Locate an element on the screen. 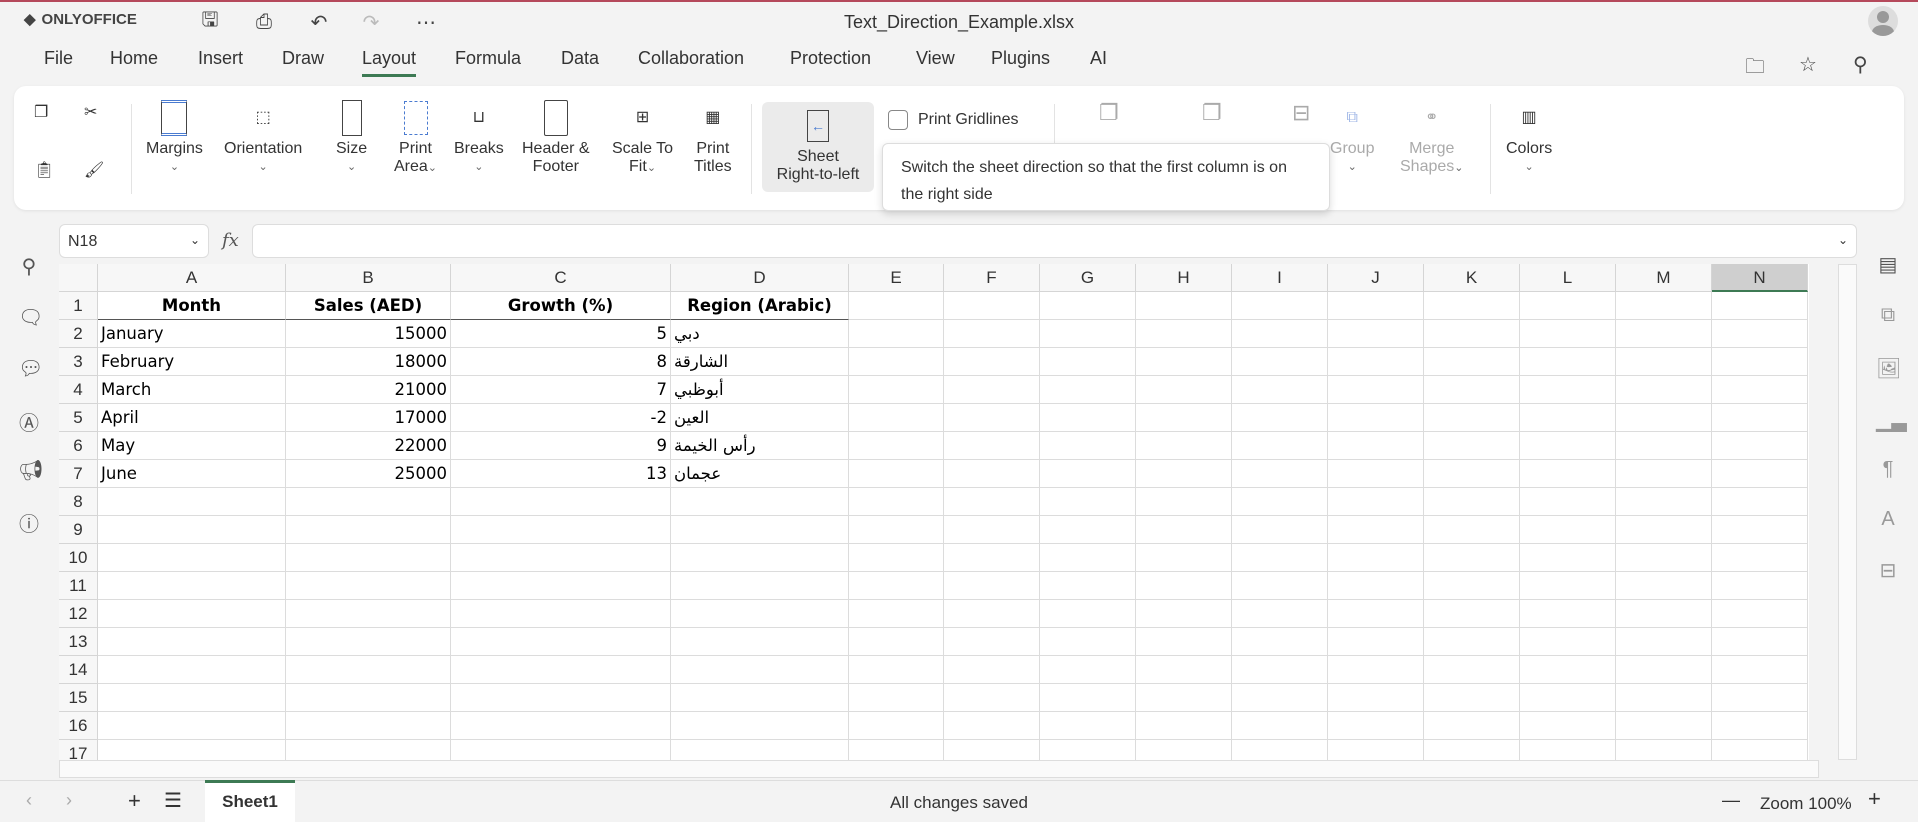 This screenshot has height=822, width=1918. menu-tab-ai: AI is located at coordinates (1098, 58).